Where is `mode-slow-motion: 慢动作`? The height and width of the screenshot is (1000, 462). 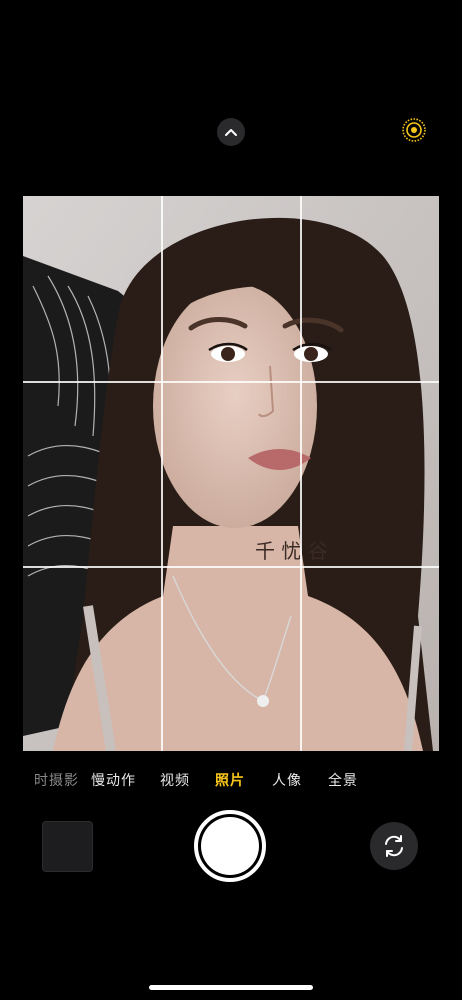 mode-slow-motion: 慢动作 is located at coordinates (113, 781).